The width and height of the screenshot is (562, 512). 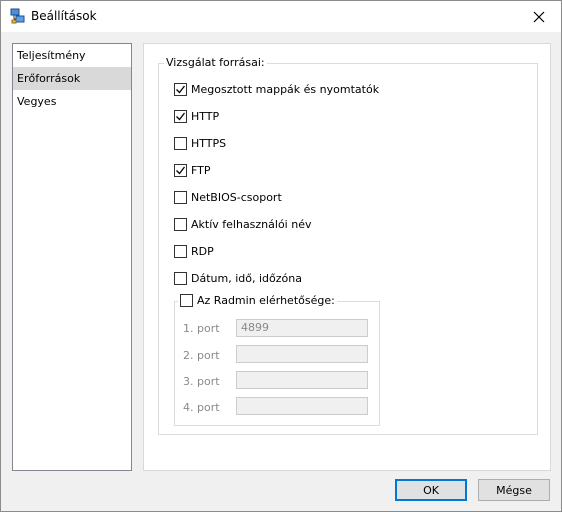 What do you see at coordinates (202, 251) in the screenshot?
I see `option-label: RDP` at bounding box center [202, 251].